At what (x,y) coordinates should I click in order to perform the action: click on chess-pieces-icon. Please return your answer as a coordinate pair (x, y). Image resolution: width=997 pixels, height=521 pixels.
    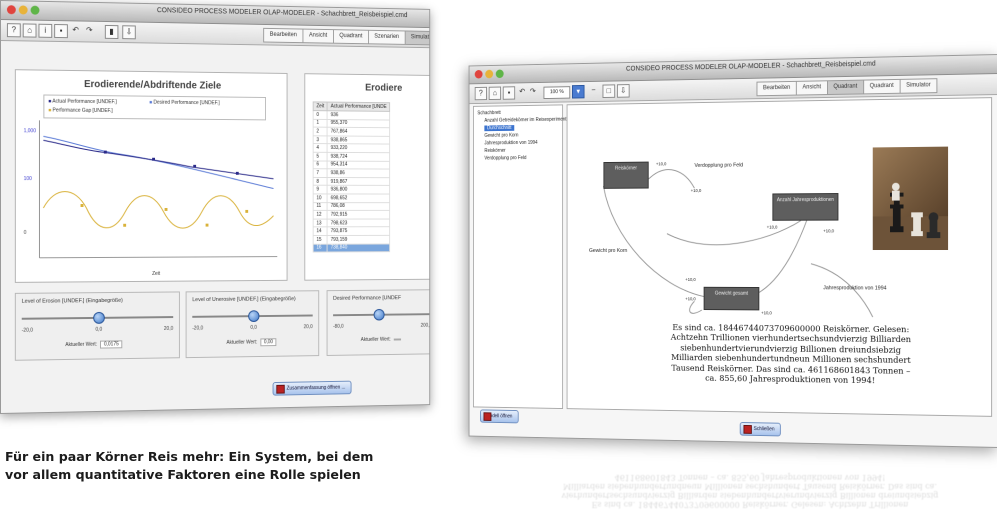
    Looking at the image, I should click on (910, 216).